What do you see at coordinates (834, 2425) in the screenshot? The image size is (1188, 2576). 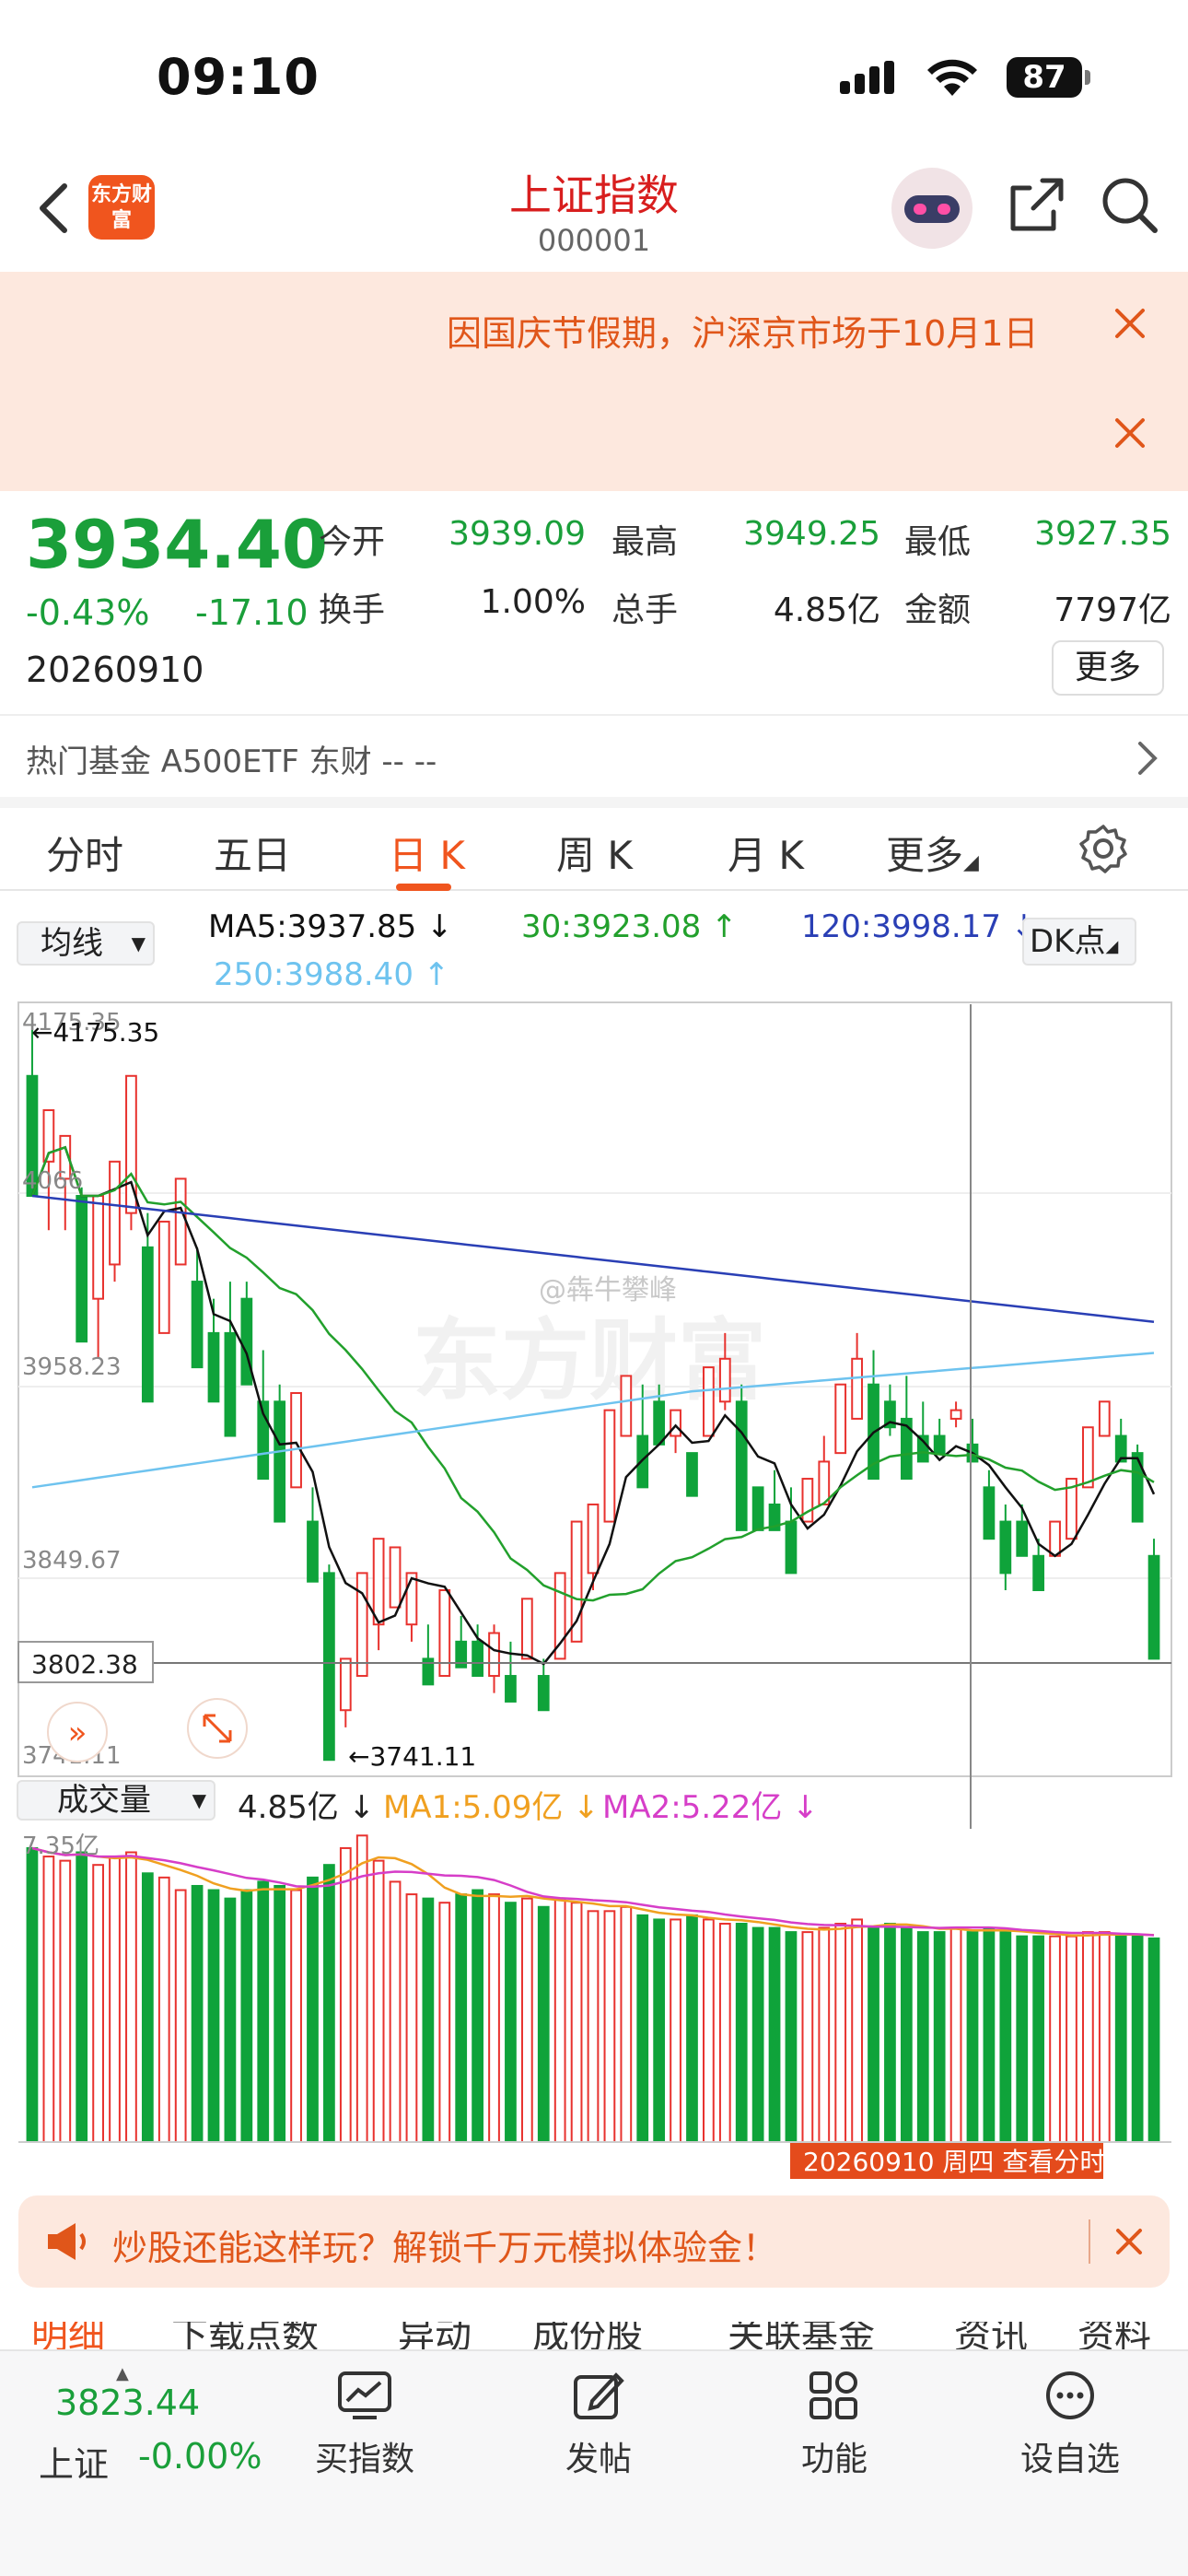 I see `functions-button: 功能` at bounding box center [834, 2425].